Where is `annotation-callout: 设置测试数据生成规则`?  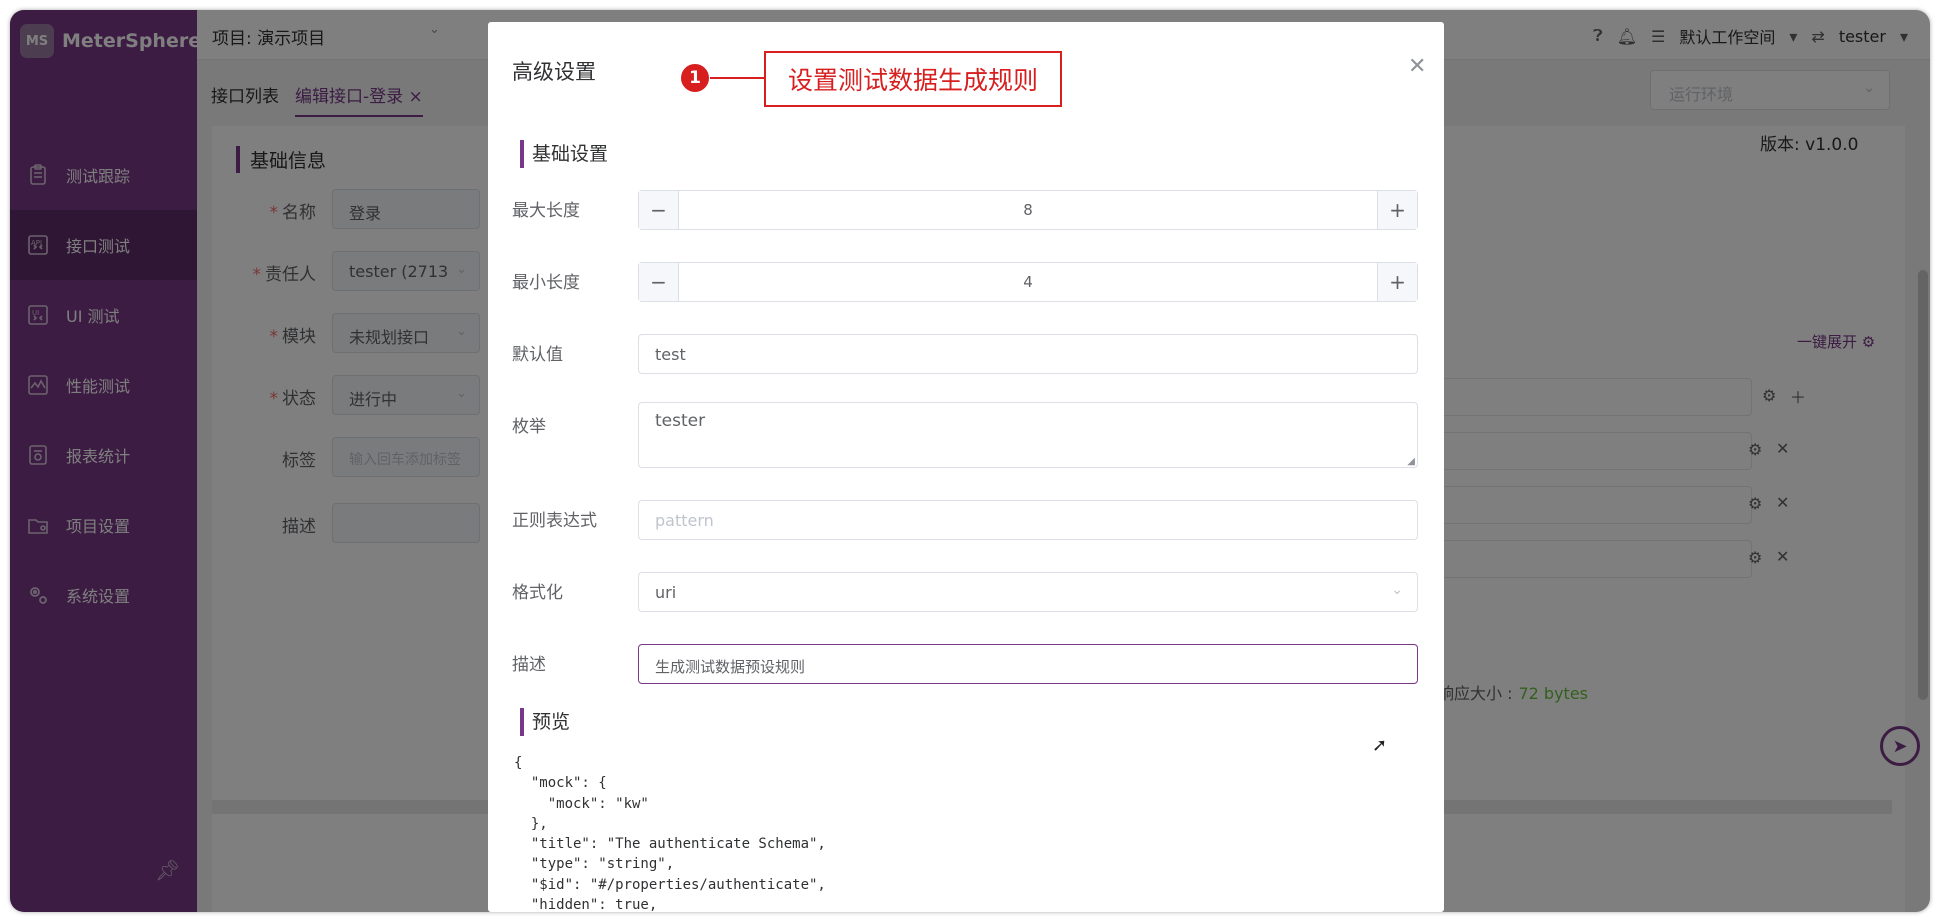 annotation-callout: 设置测试数据生成规则 is located at coordinates (913, 79).